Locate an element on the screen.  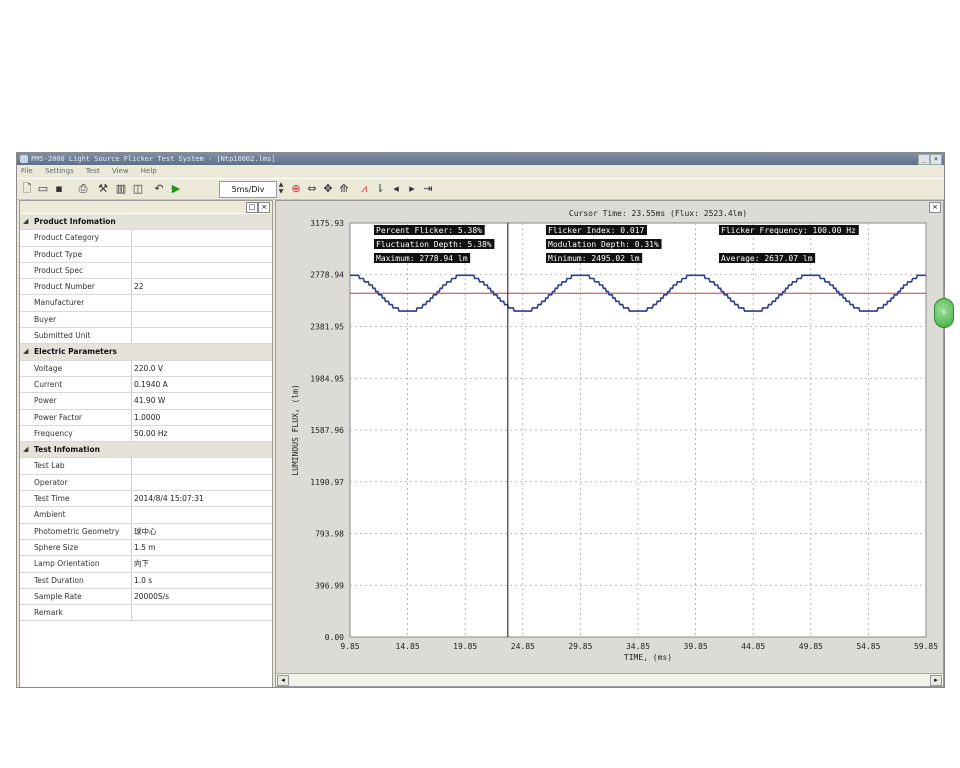
property-row: Test Duration 1.0 s is located at coordinates (146, 580).